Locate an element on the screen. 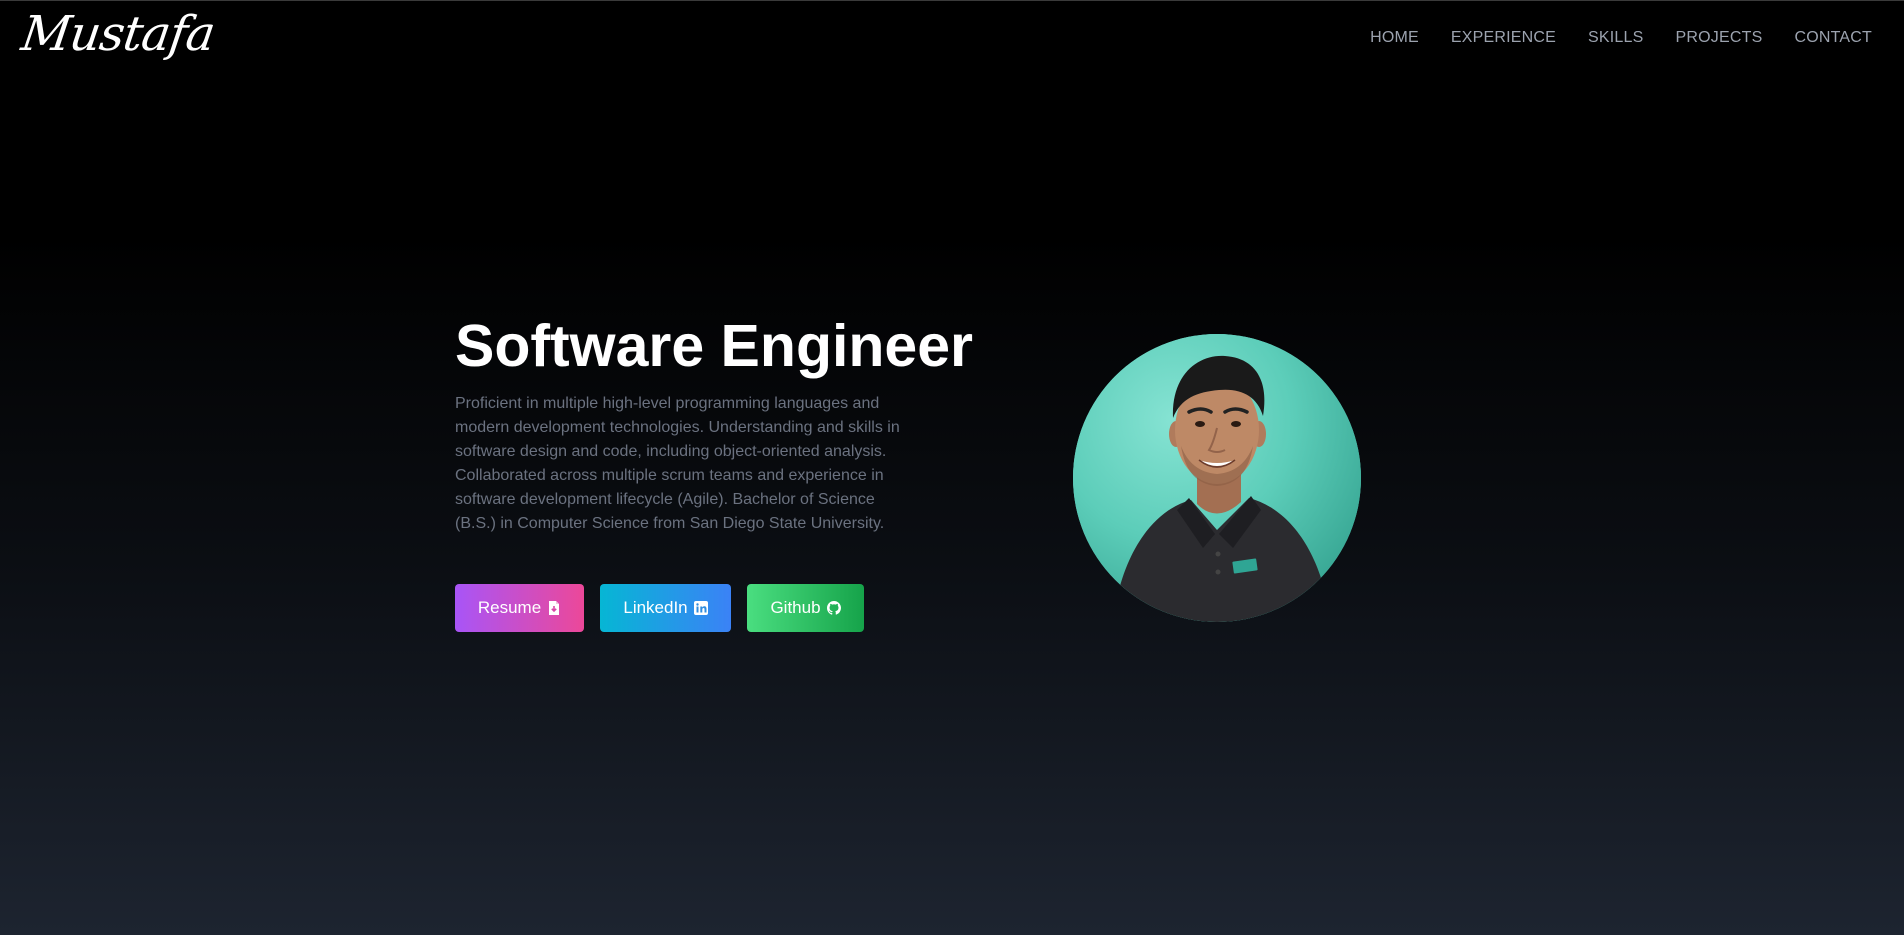  linkedin-button: LinkedIn is located at coordinates (665, 608).